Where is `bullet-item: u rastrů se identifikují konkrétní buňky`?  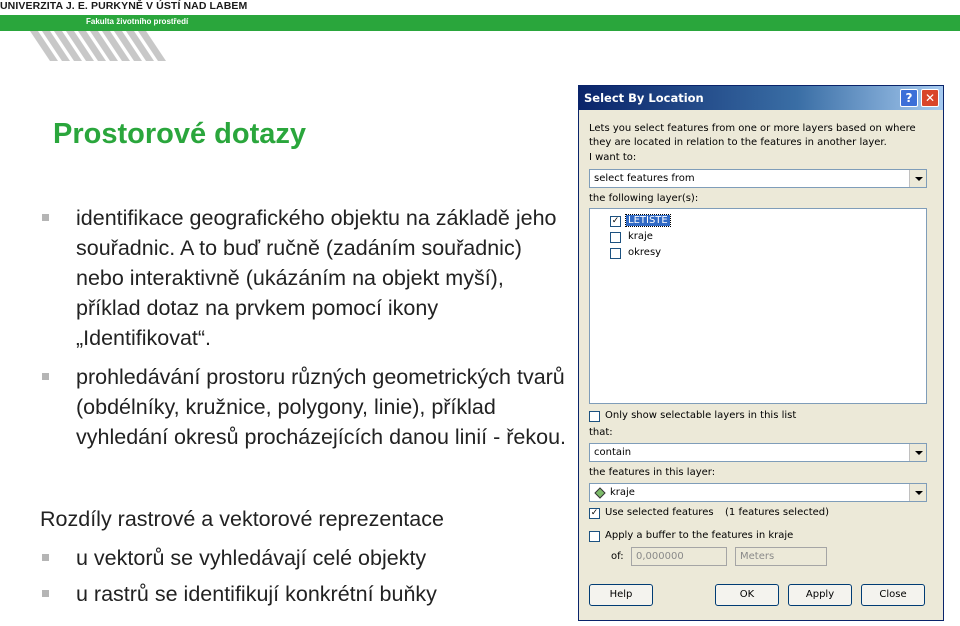
bullet-item: u rastrů se identifikují konkrétní buňky is located at coordinates (305, 594).